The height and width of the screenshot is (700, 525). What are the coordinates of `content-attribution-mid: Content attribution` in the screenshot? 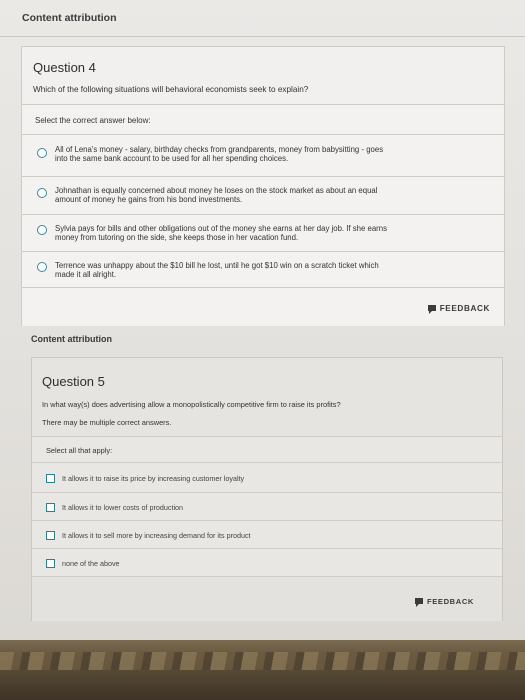 It's located at (71, 339).